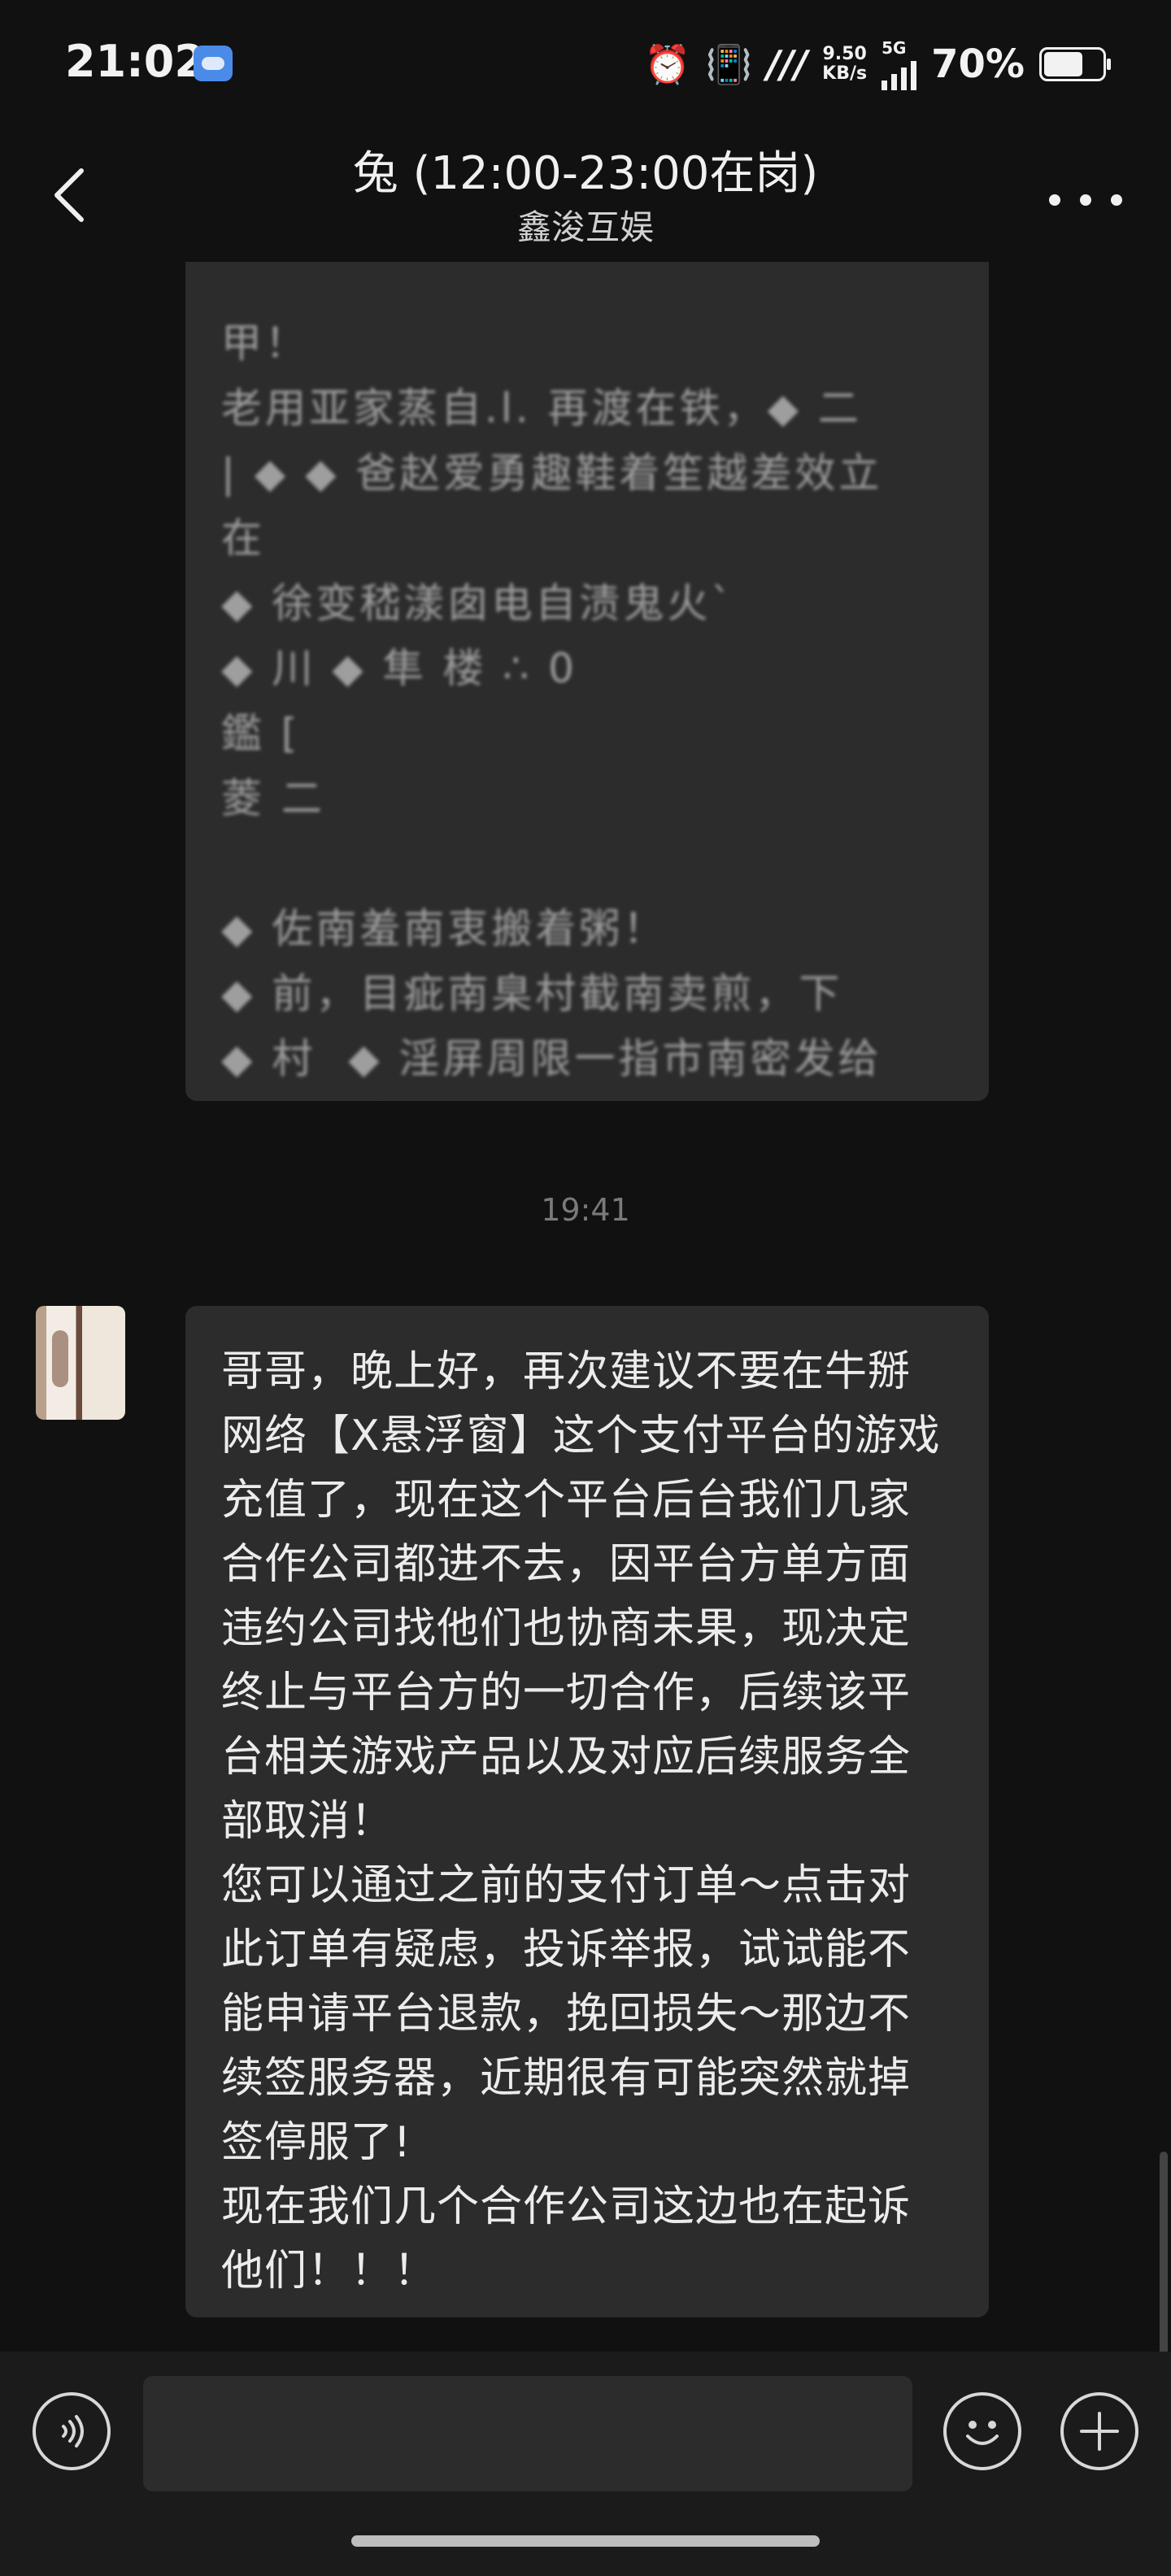  Describe the element at coordinates (81, 1363) in the screenshot. I see `avatar` at that location.